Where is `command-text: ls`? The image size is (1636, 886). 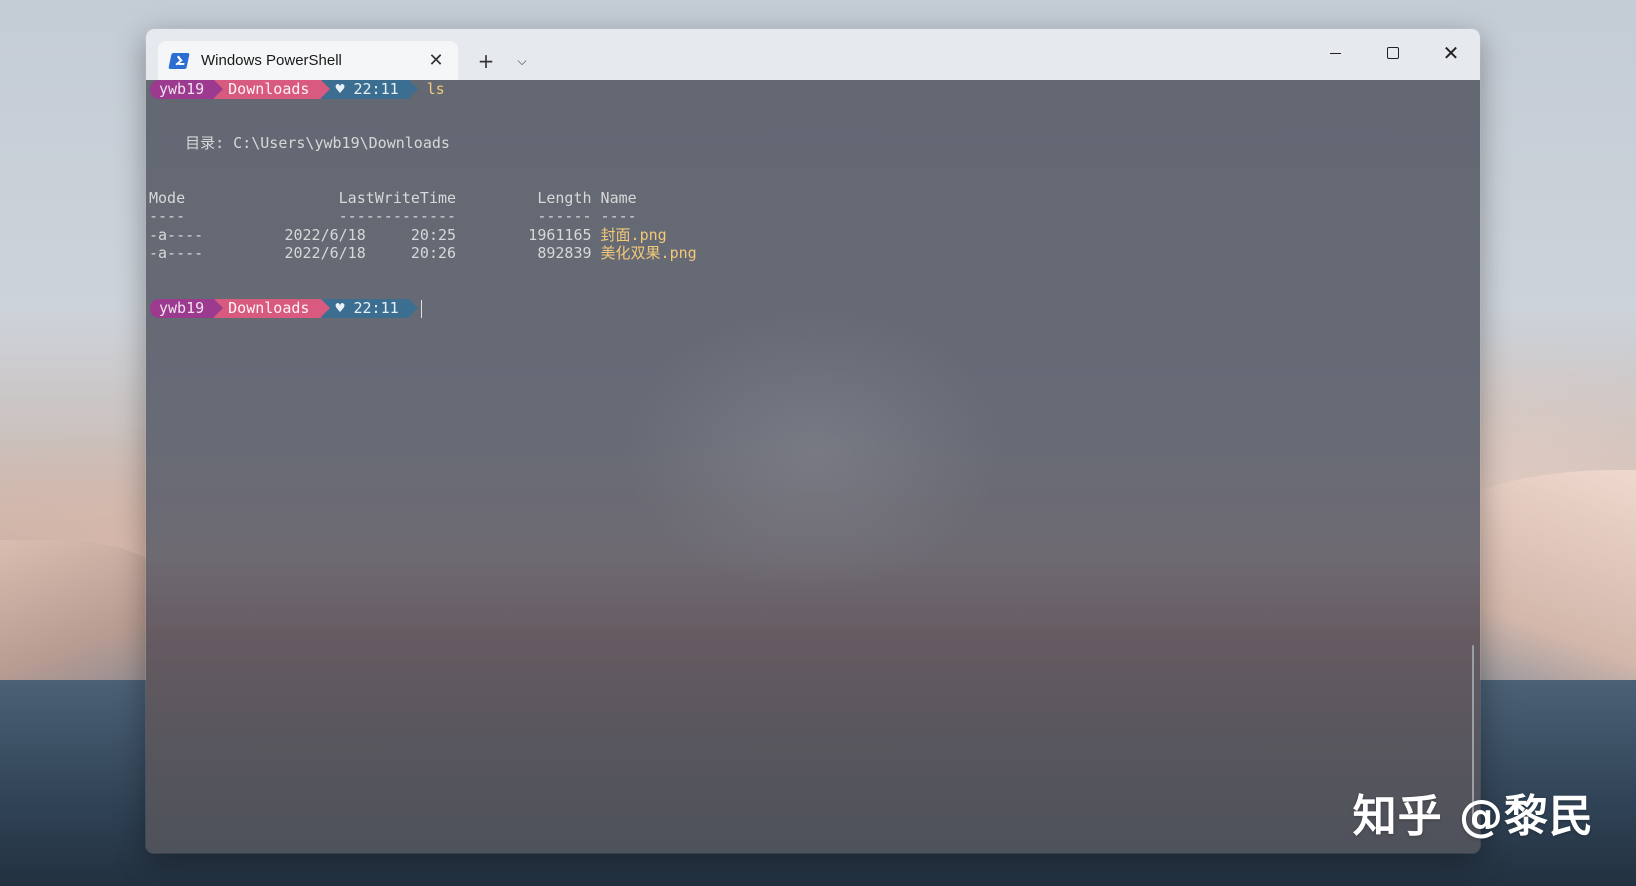
command-text: ls is located at coordinates (435, 89).